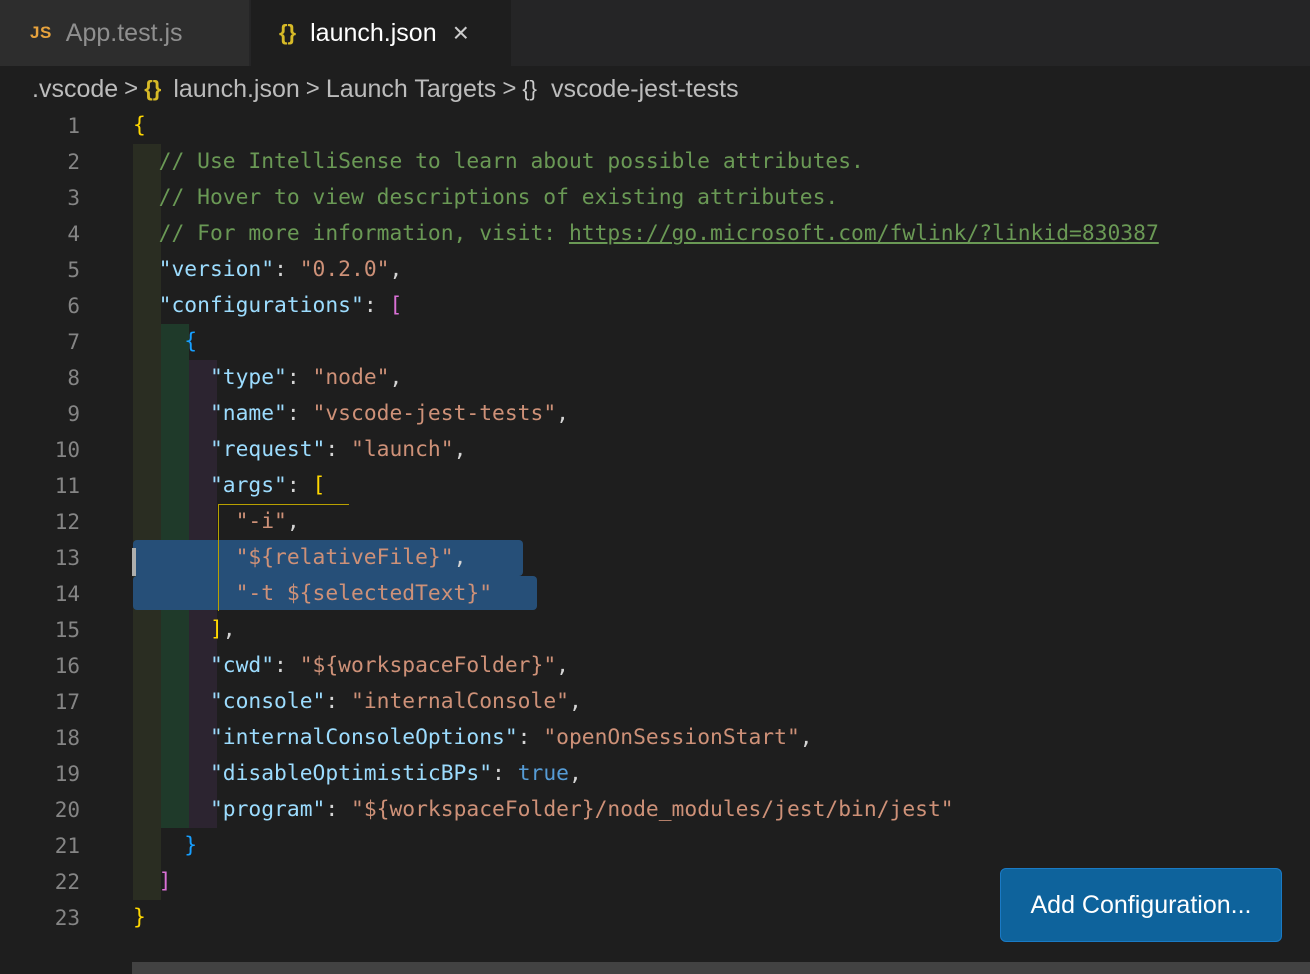 The width and height of the screenshot is (1310, 974). I want to click on code-text: "type": "node",, so click(306, 377).